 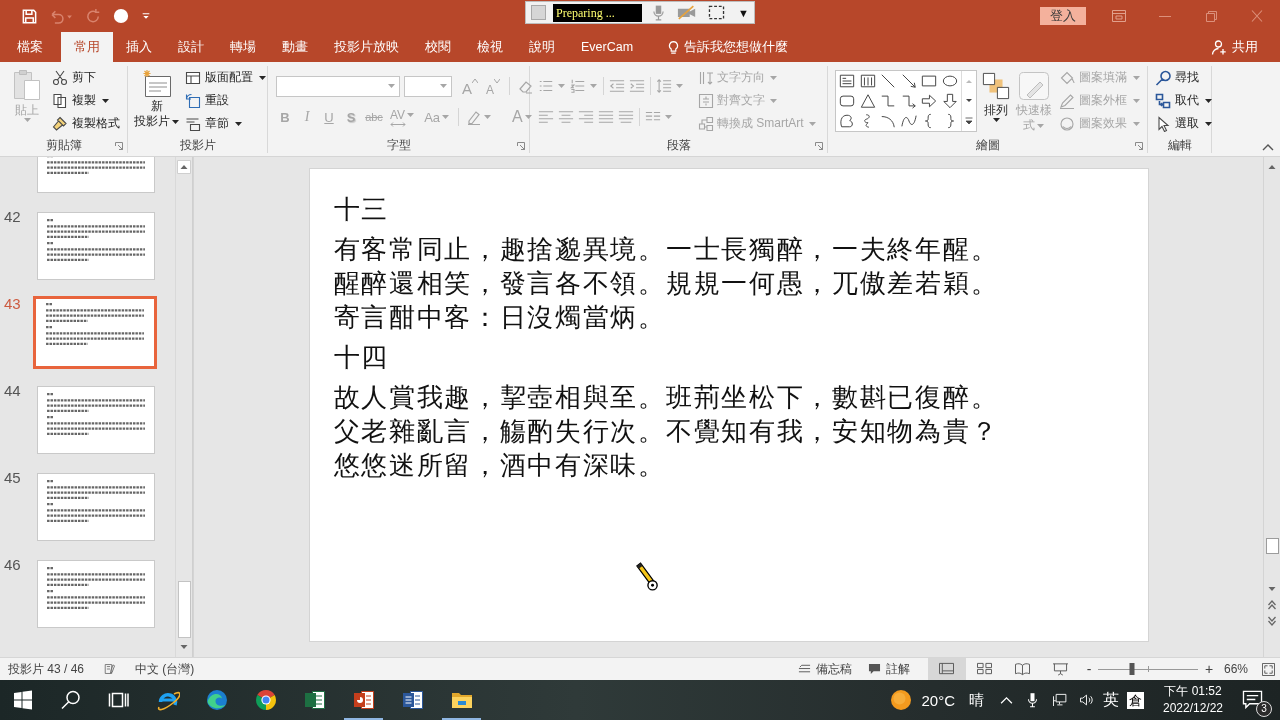 What do you see at coordinates (1193, 700) in the screenshot?
I see `clock-button: 下午 01:52 2022/12/22` at bounding box center [1193, 700].